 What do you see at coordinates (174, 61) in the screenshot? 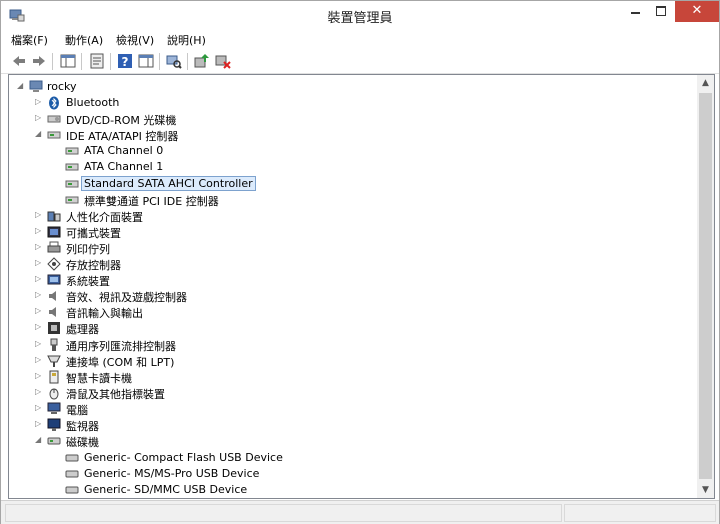
I see `scan-hardware-icon` at bounding box center [174, 61].